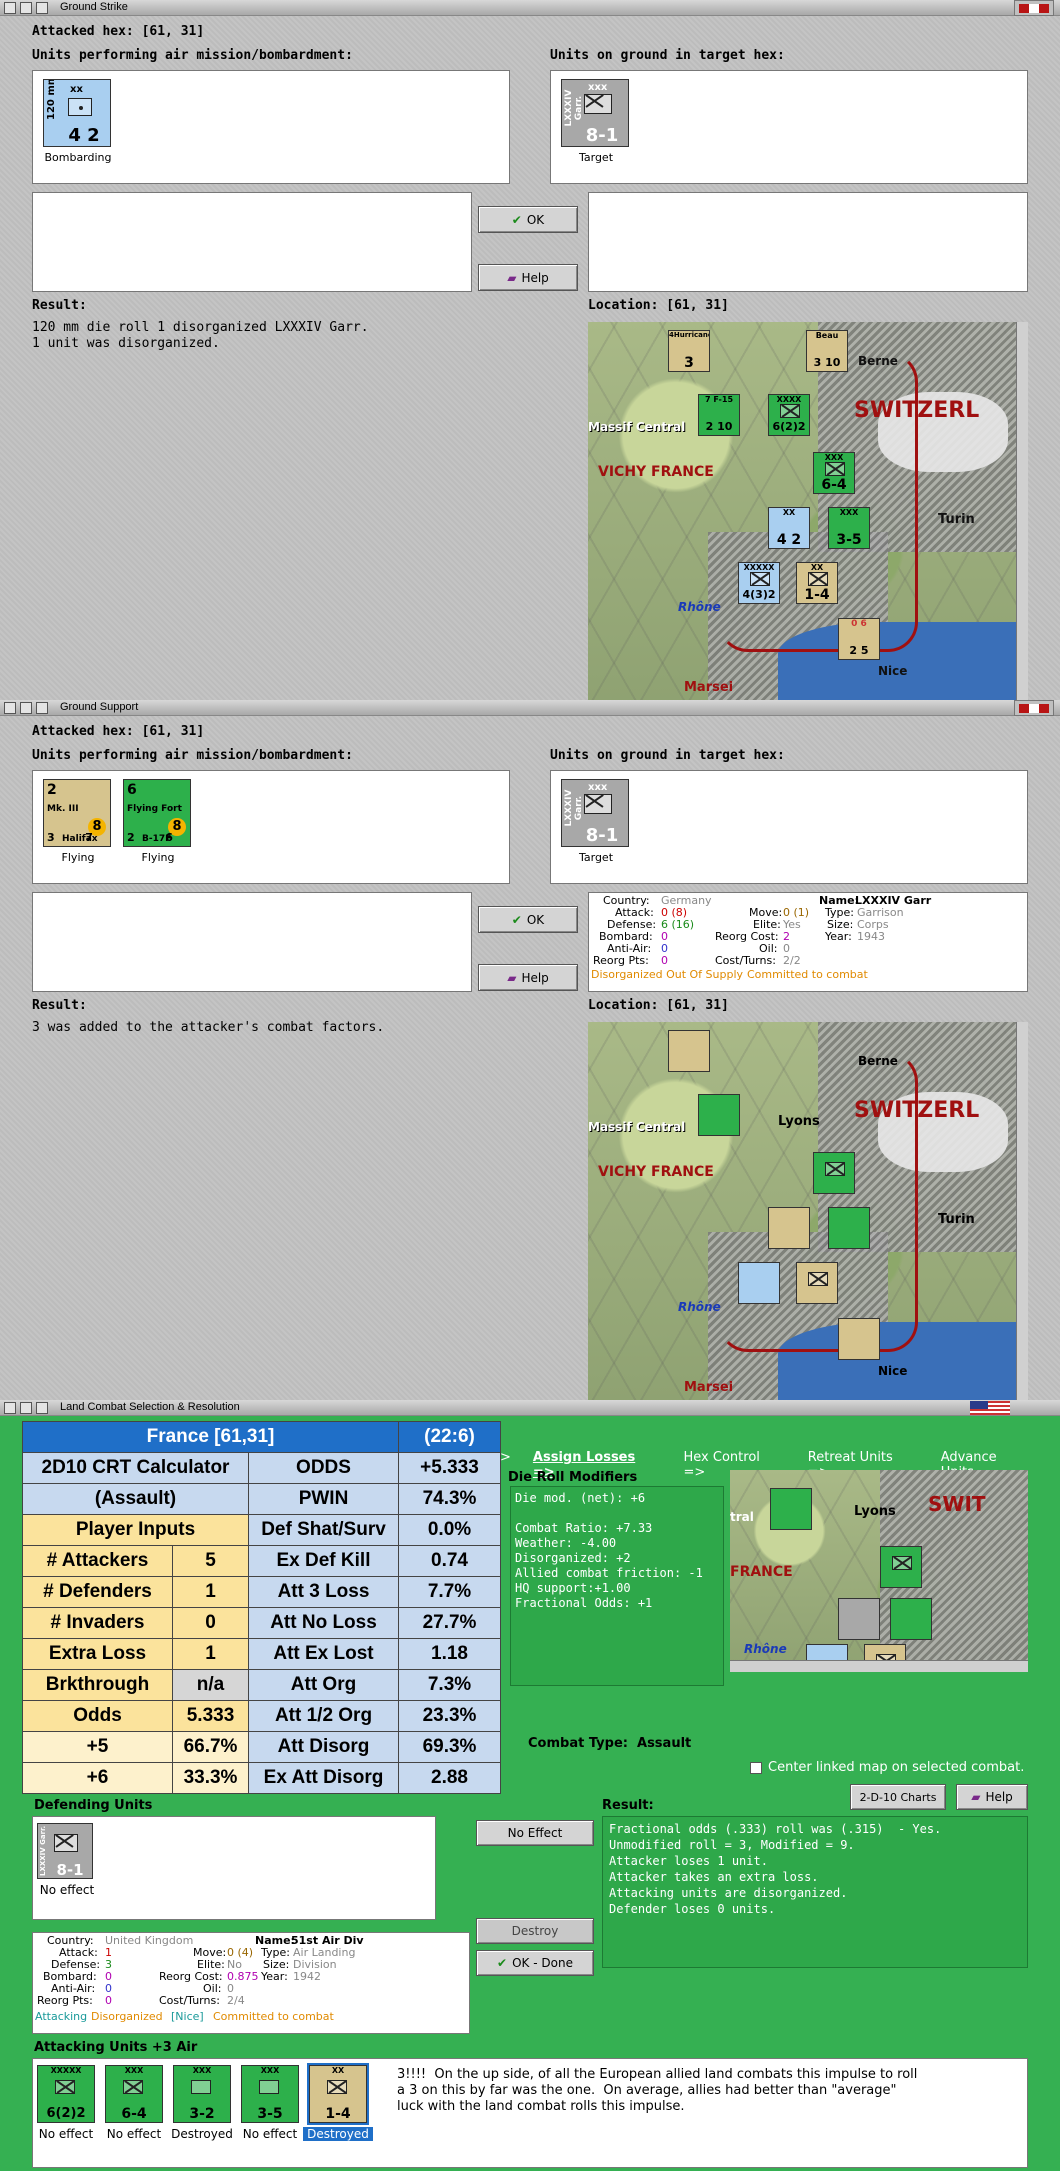 The width and height of the screenshot is (1060, 2171). Describe the element at coordinates (756, 1767) in the screenshot. I see `center-map-checkbox` at that location.